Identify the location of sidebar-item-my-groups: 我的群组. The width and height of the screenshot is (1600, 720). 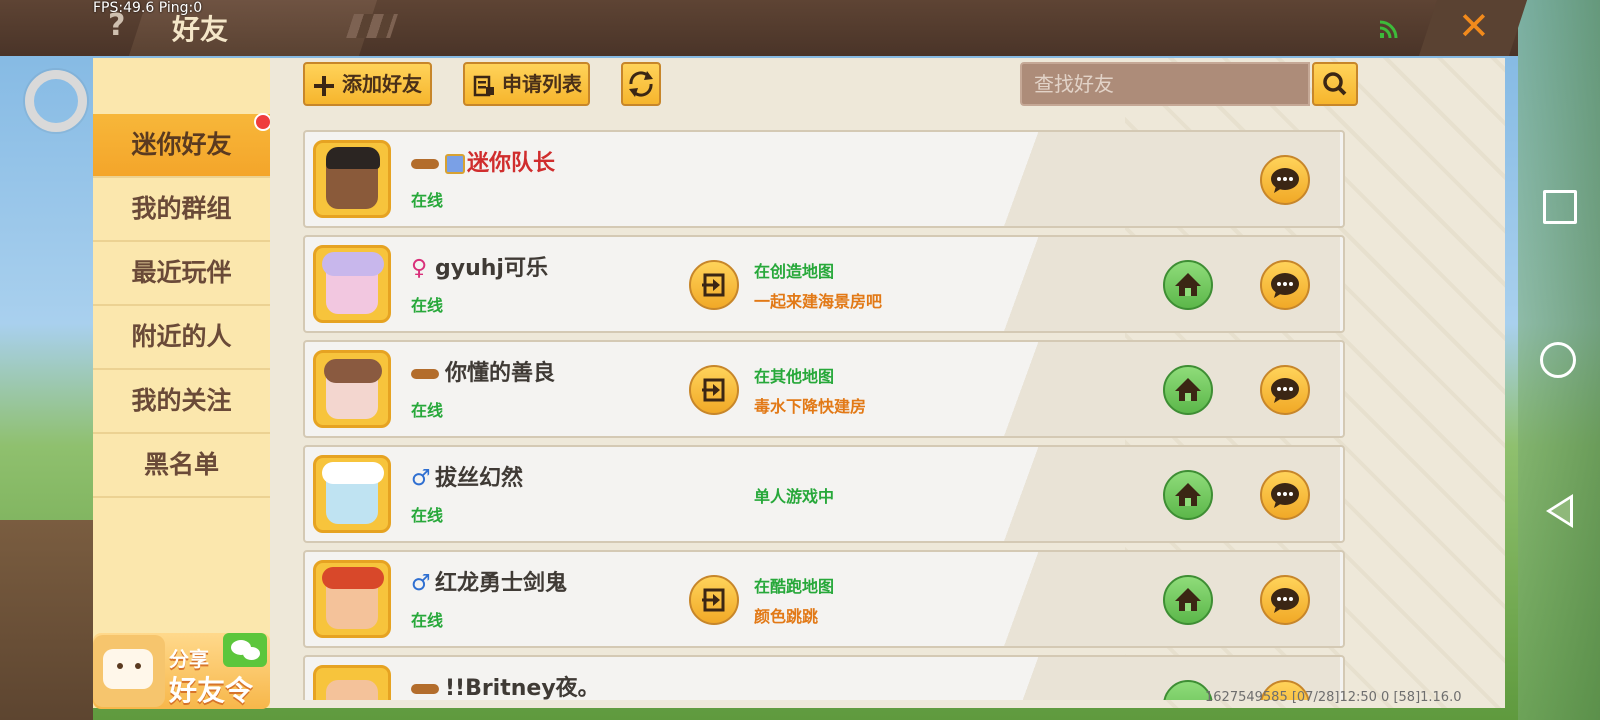
(181, 210).